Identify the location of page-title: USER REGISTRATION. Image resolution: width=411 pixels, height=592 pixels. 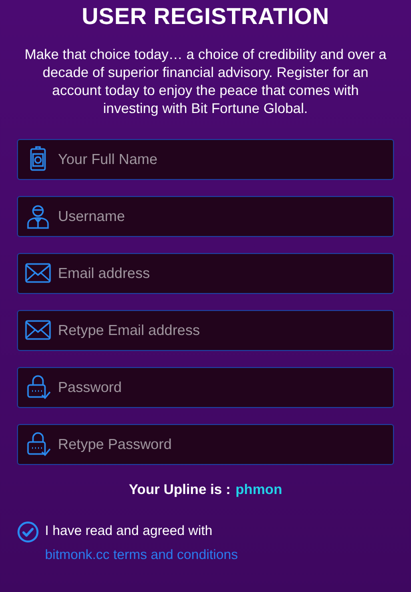
(206, 16).